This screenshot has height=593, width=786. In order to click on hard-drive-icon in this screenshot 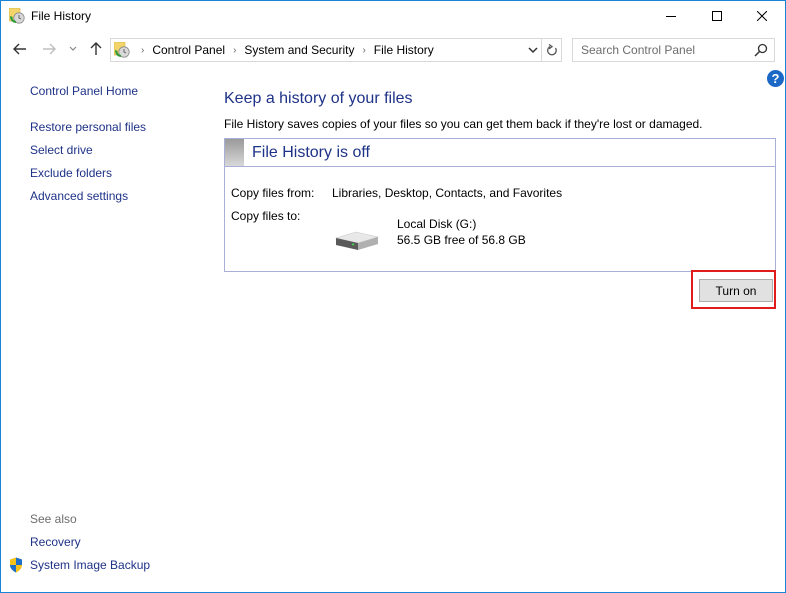, I will do `click(357, 240)`.